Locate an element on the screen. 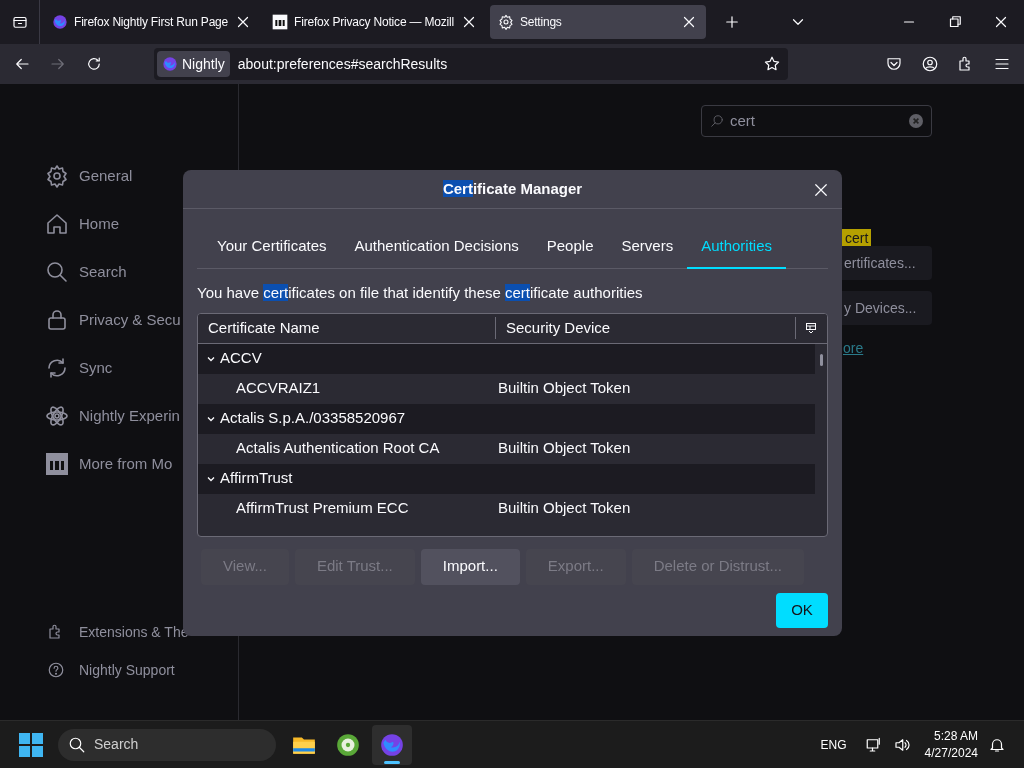 The height and width of the screenshot is (768, 1024). tab-title: Settings is located at coordinates (541, 22).